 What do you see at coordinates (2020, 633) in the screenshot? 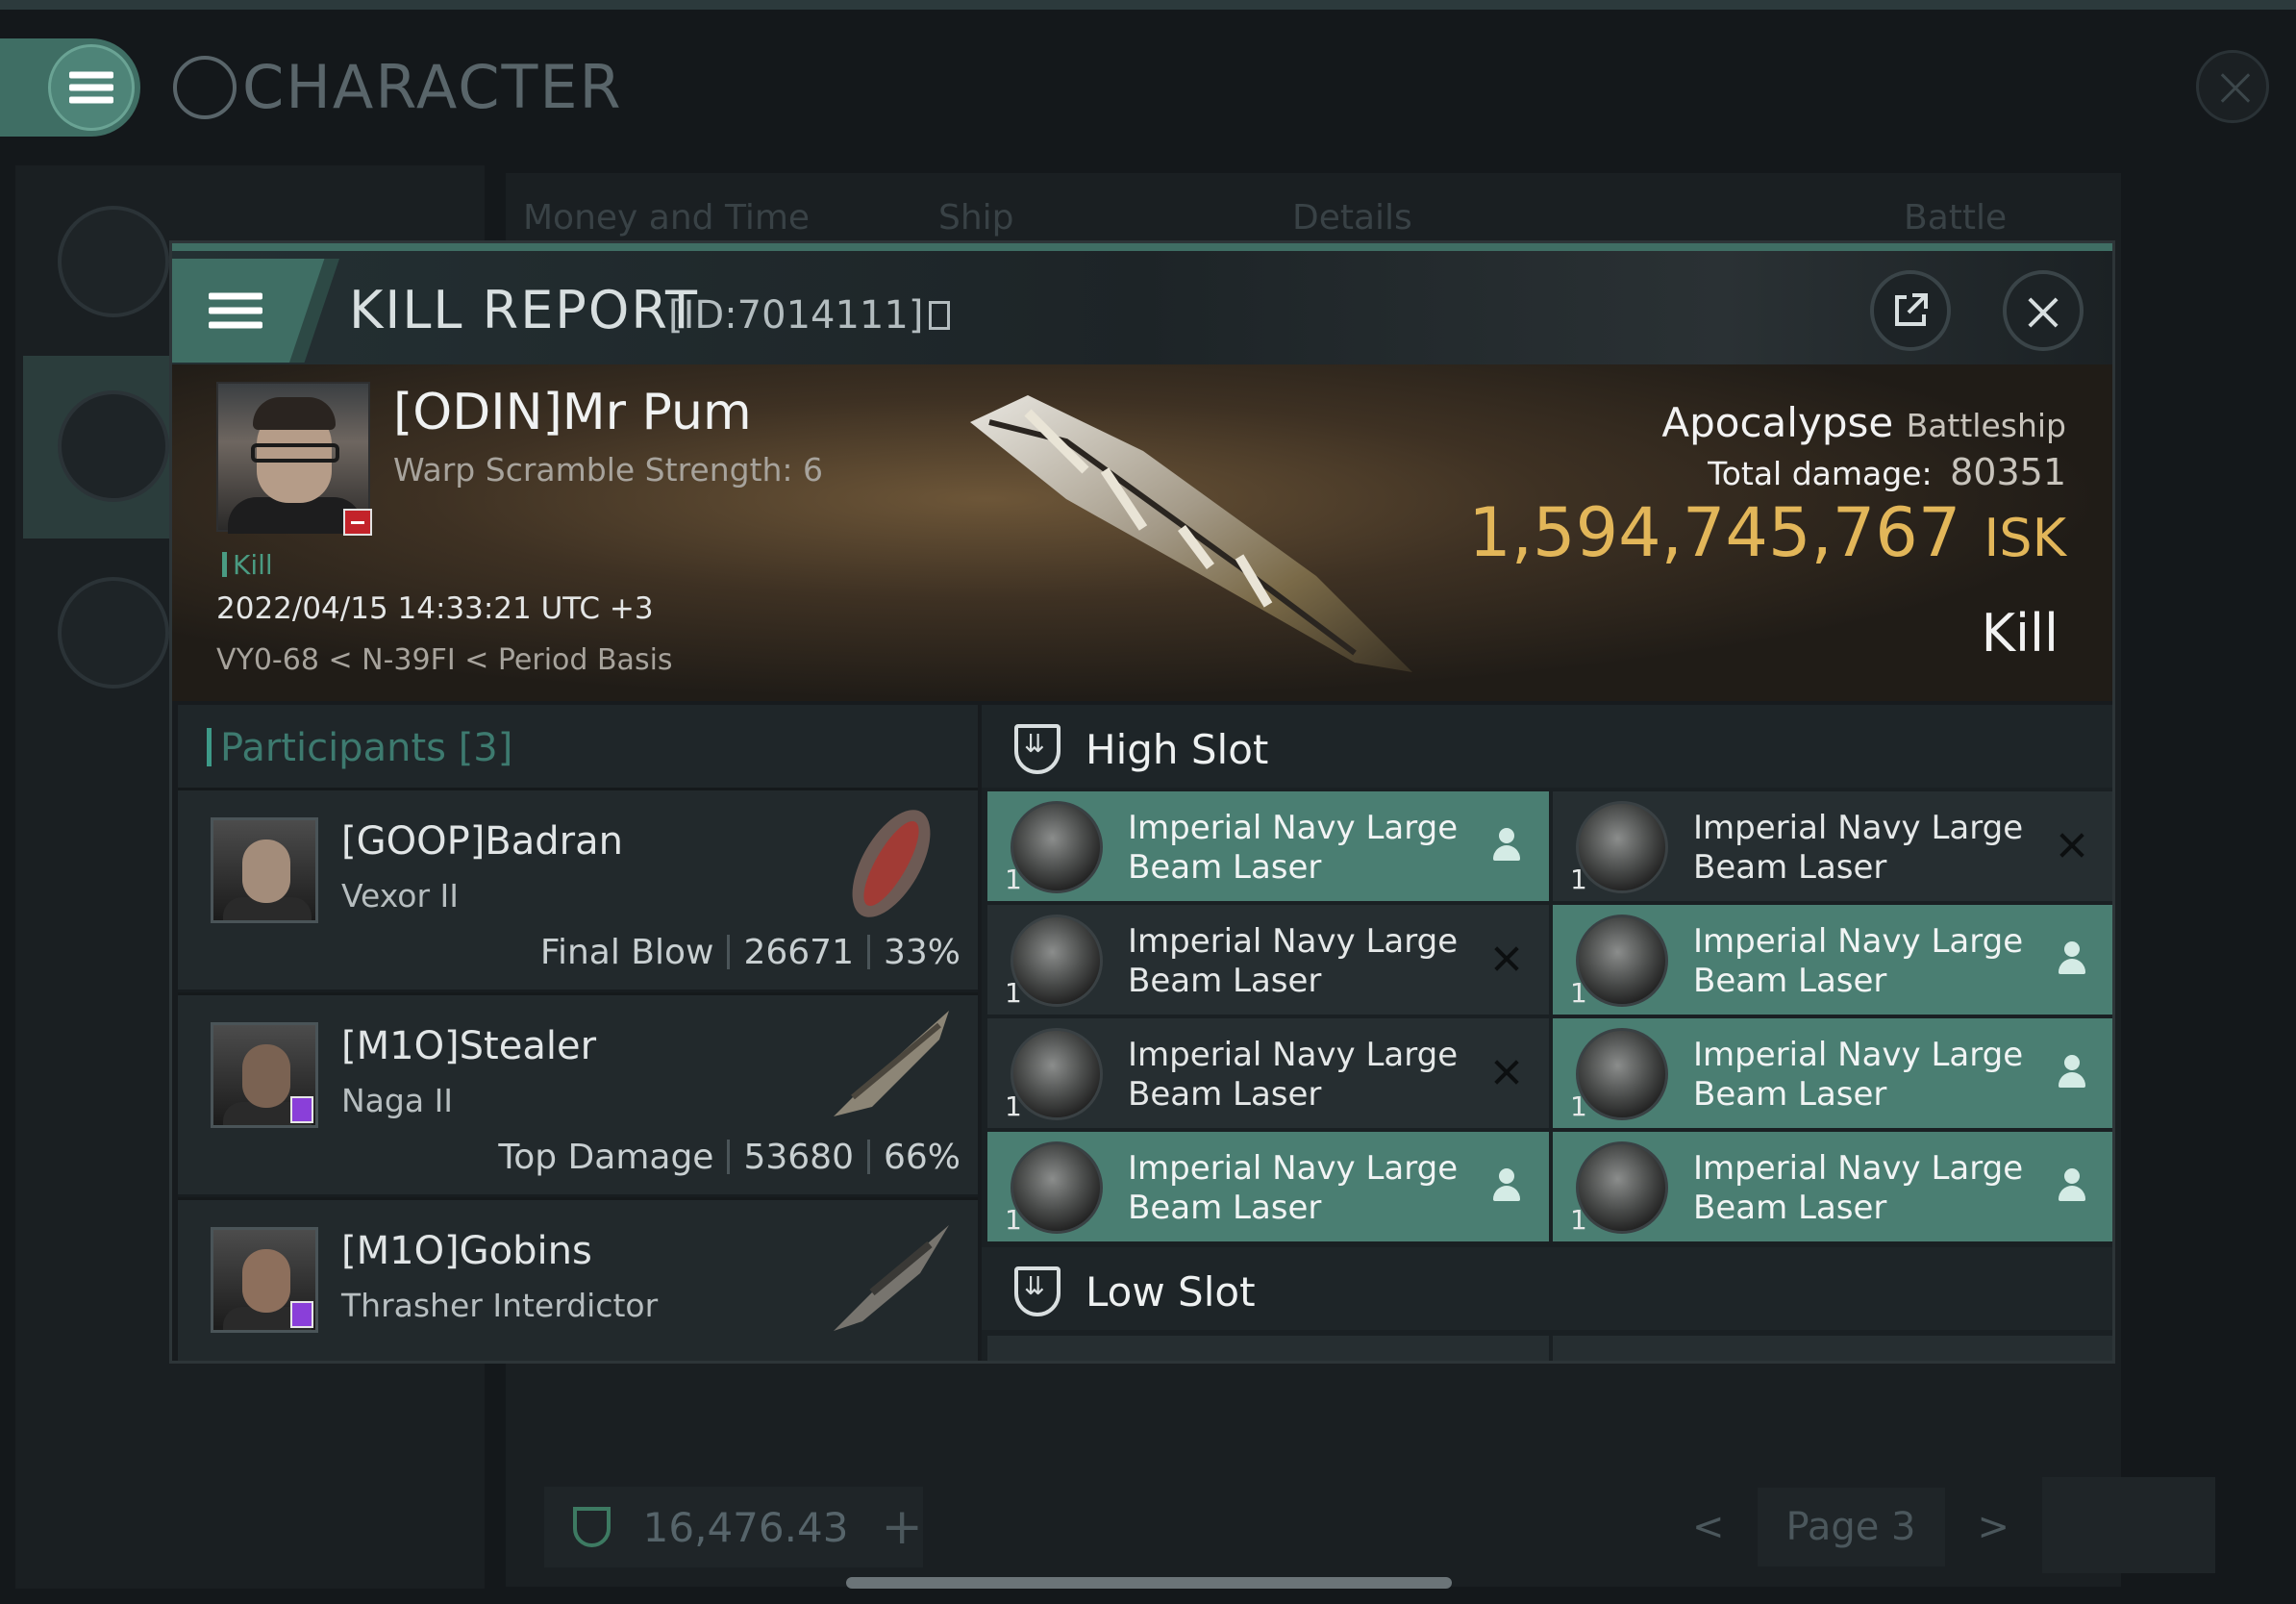
I see `kill-result: Kill` at bounding box center [2020, 633].